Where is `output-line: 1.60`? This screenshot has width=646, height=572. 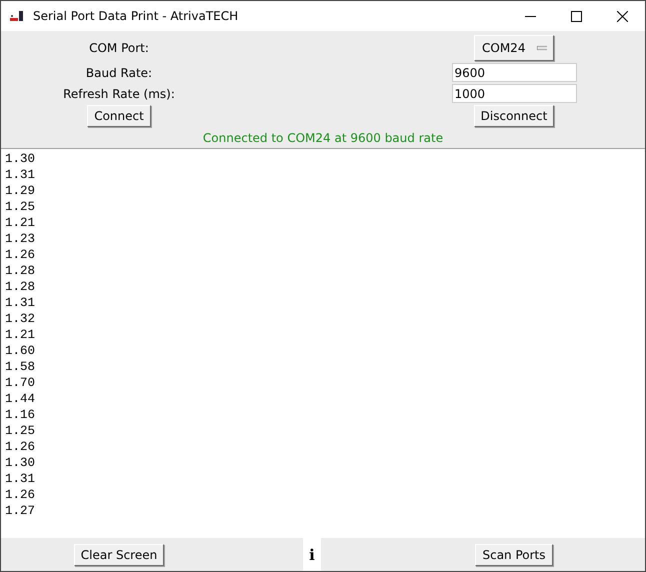 output-line: 1.60 is located at coordinates (20, 351).